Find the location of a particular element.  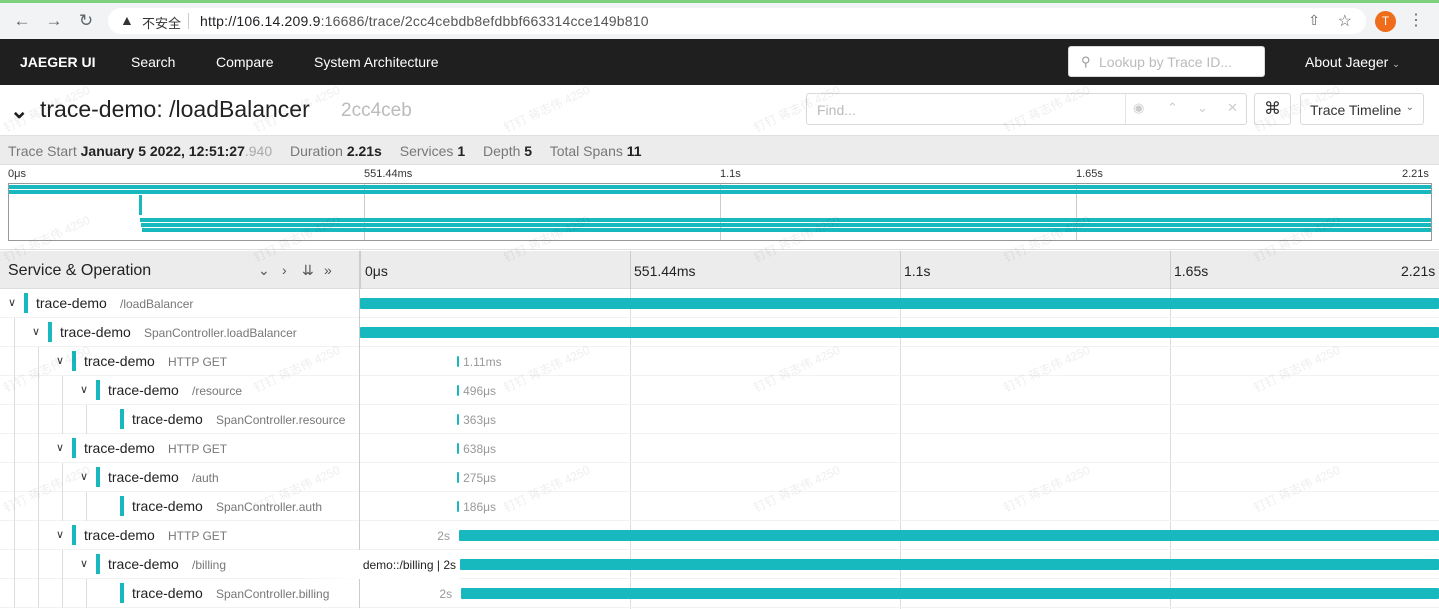

span-row: ∨ trace-demo/auth 275μs is located at coordinates (719, 477).